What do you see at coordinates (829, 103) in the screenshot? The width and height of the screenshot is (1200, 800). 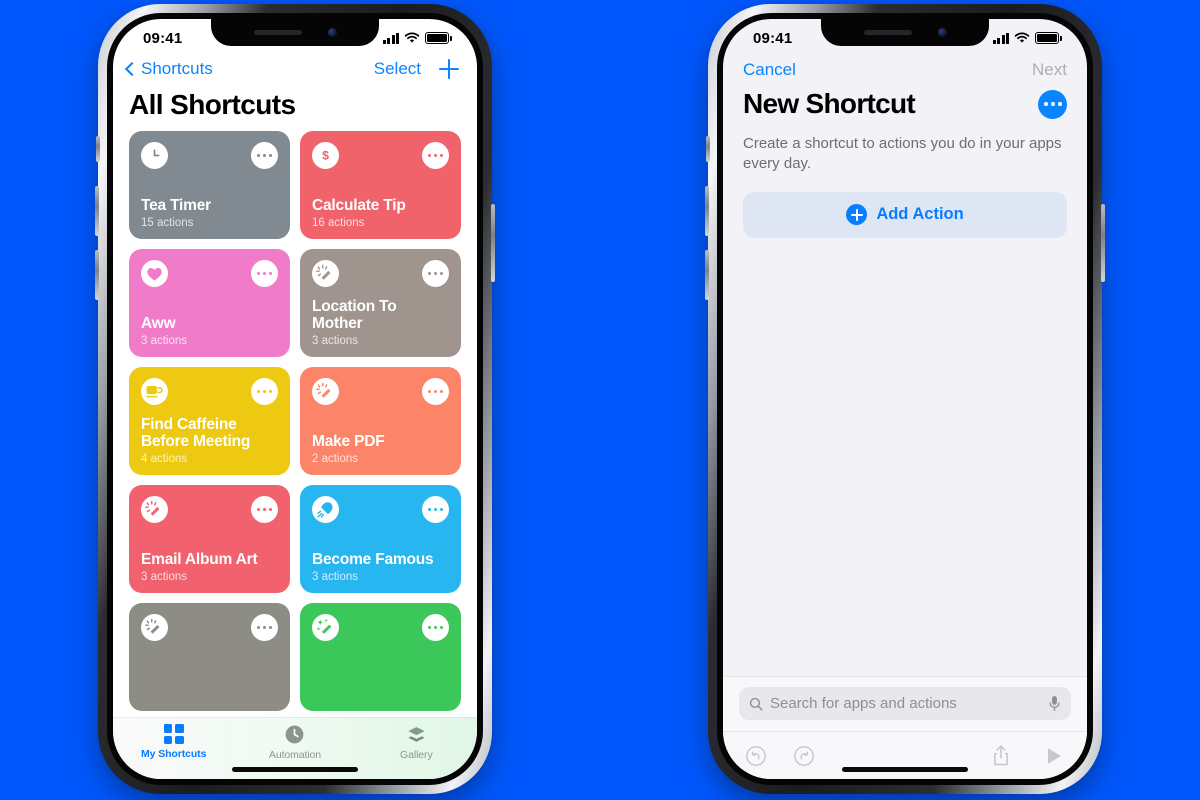 I see `page-title: New Shortcut` at bounding box center [829, 103].